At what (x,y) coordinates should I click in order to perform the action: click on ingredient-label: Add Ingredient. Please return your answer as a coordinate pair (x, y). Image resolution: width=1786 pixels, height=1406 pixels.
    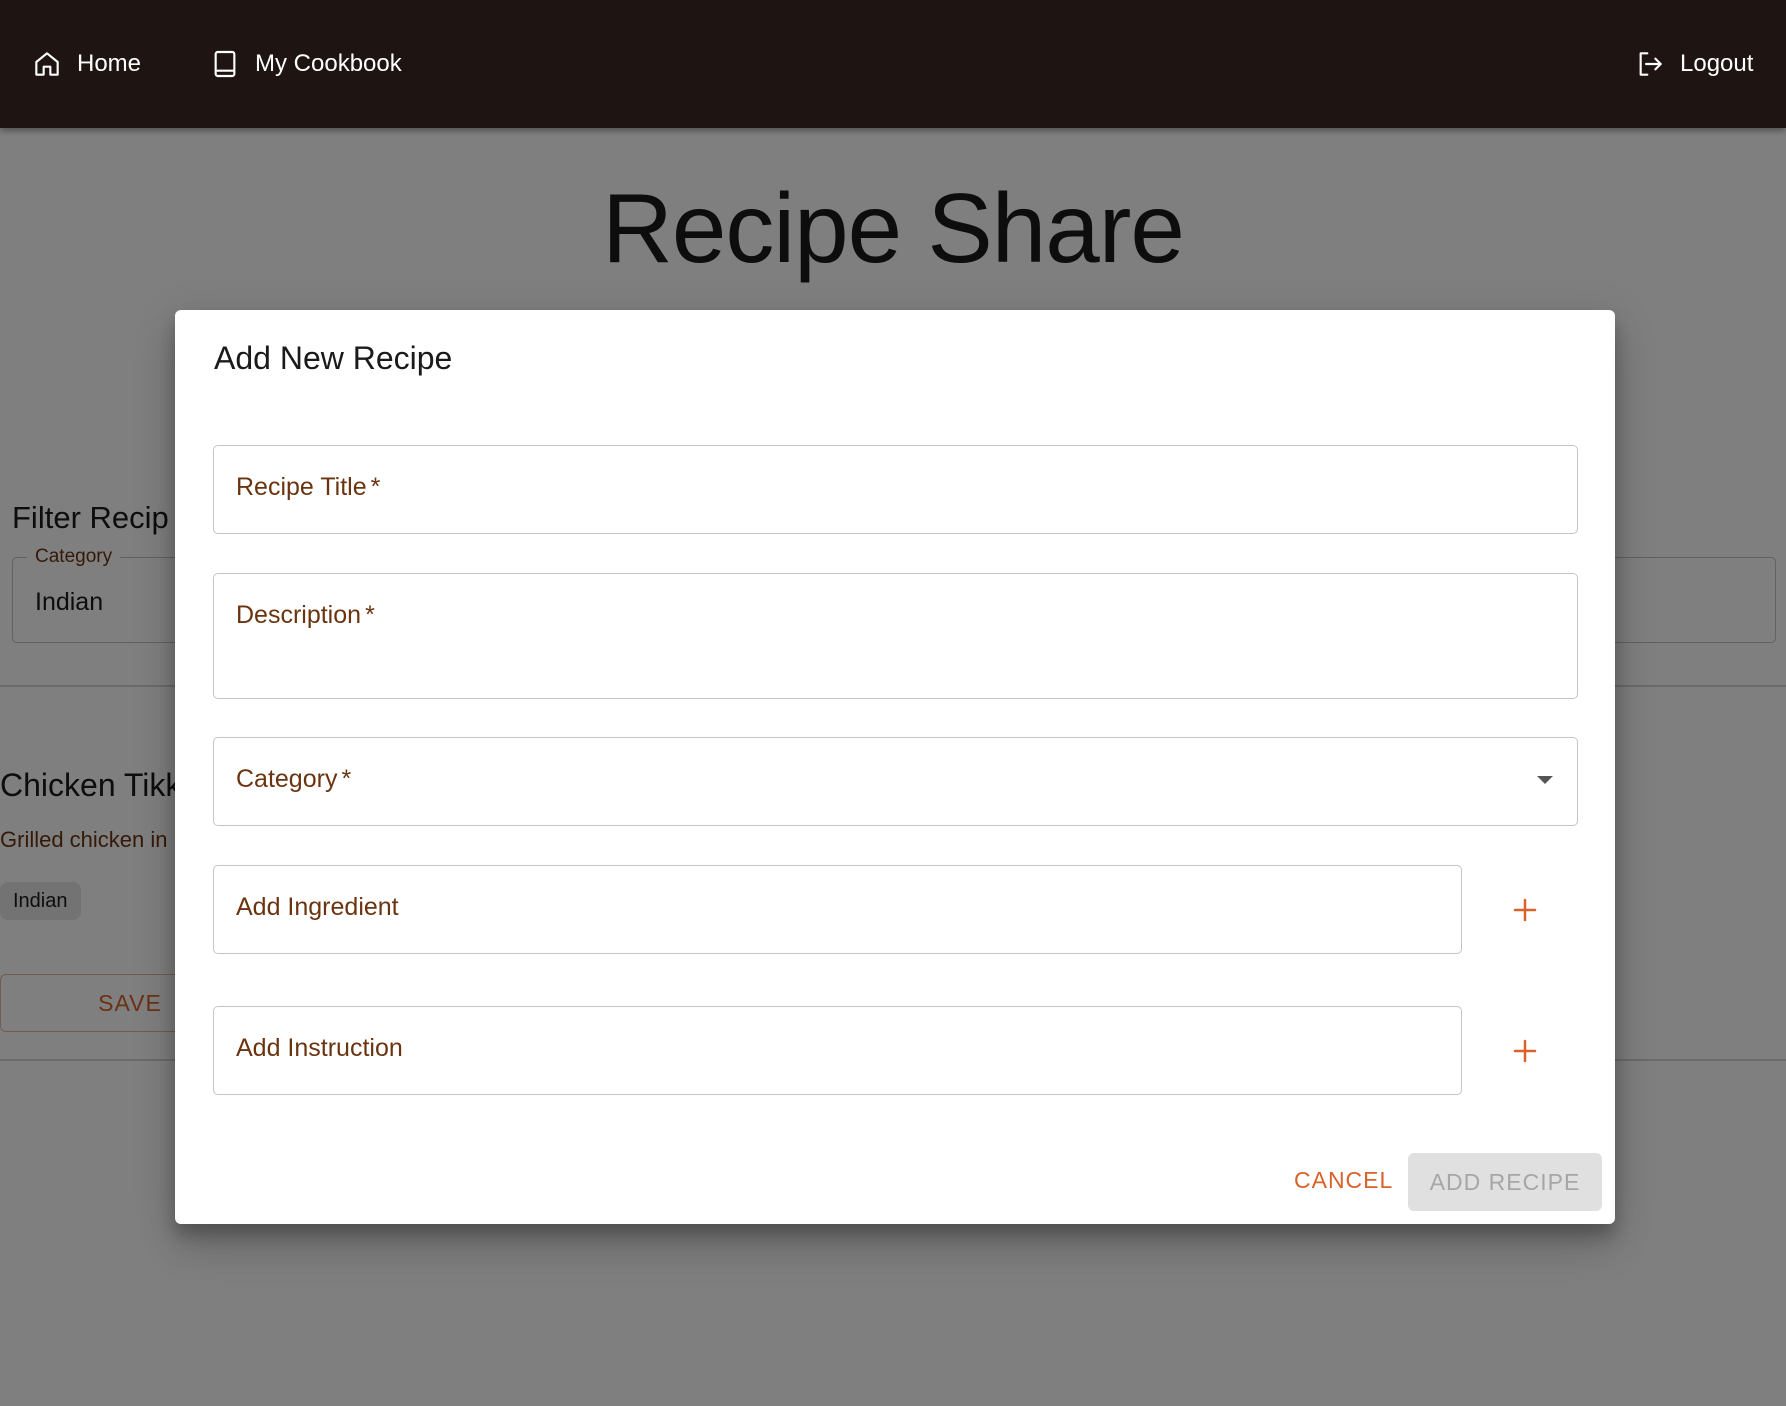
    Looking at the image, I should click on (317, 907).